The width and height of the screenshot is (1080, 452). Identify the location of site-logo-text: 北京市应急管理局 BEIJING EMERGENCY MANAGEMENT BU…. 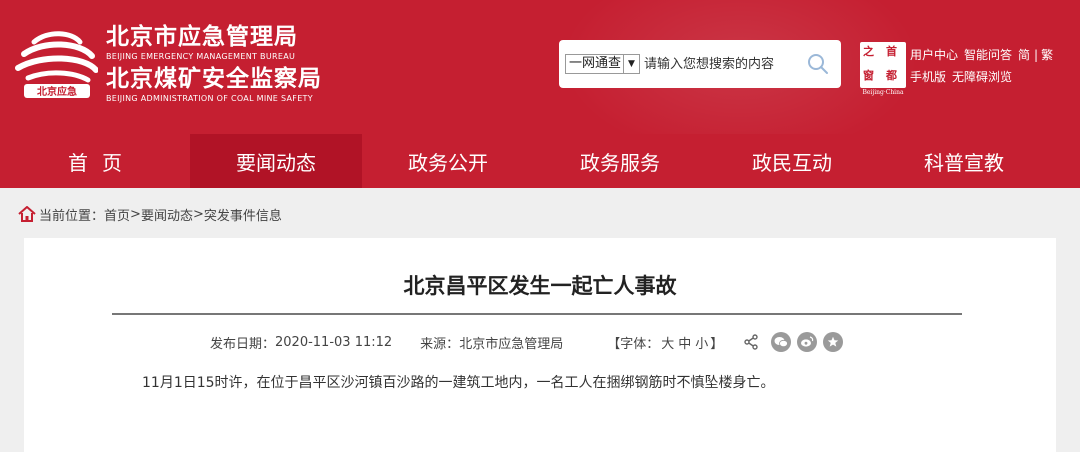
(214, 64).